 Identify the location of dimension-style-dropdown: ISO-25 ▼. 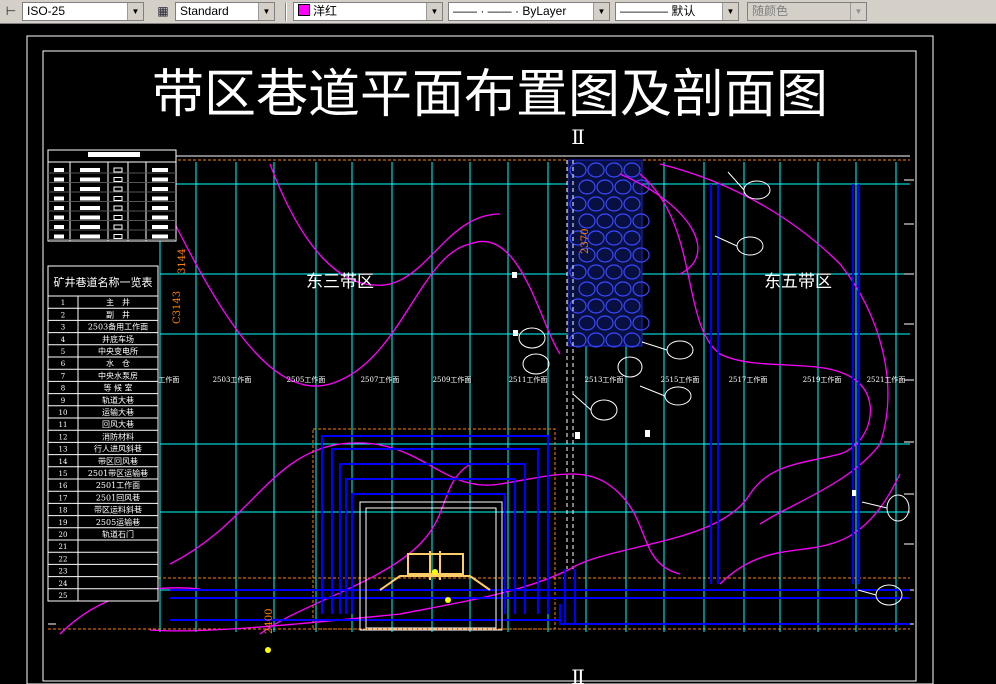
(83, 11).